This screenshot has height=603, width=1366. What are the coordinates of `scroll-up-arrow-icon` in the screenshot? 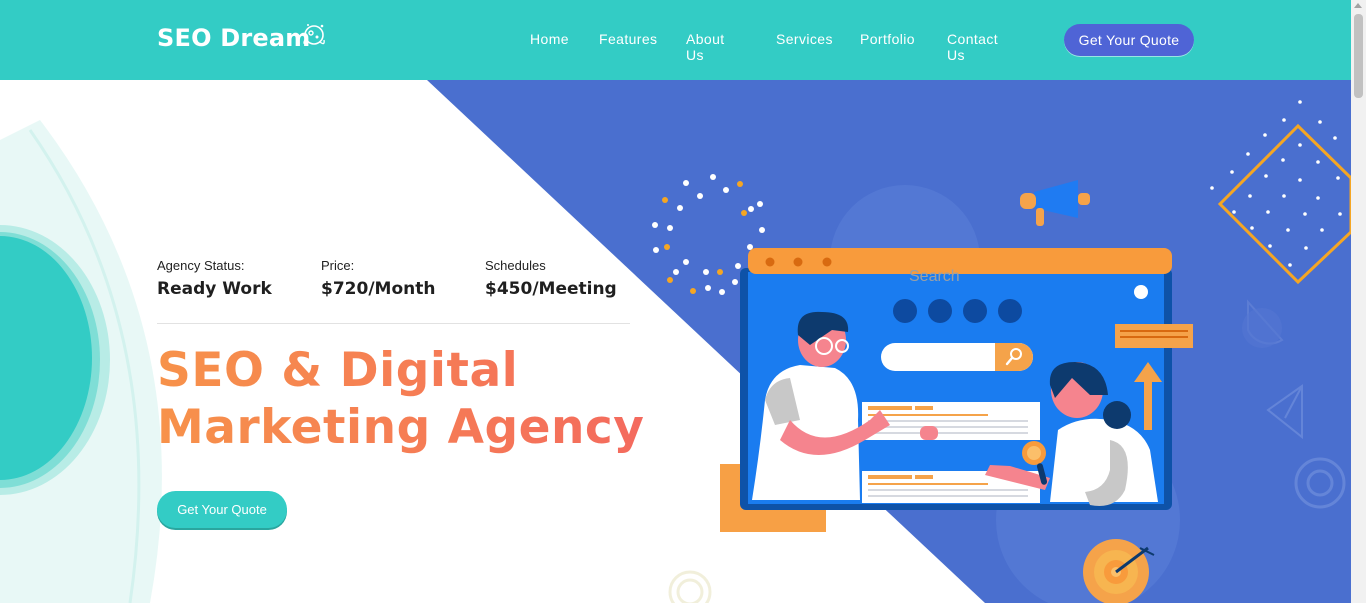 It's located at (1358, 5).